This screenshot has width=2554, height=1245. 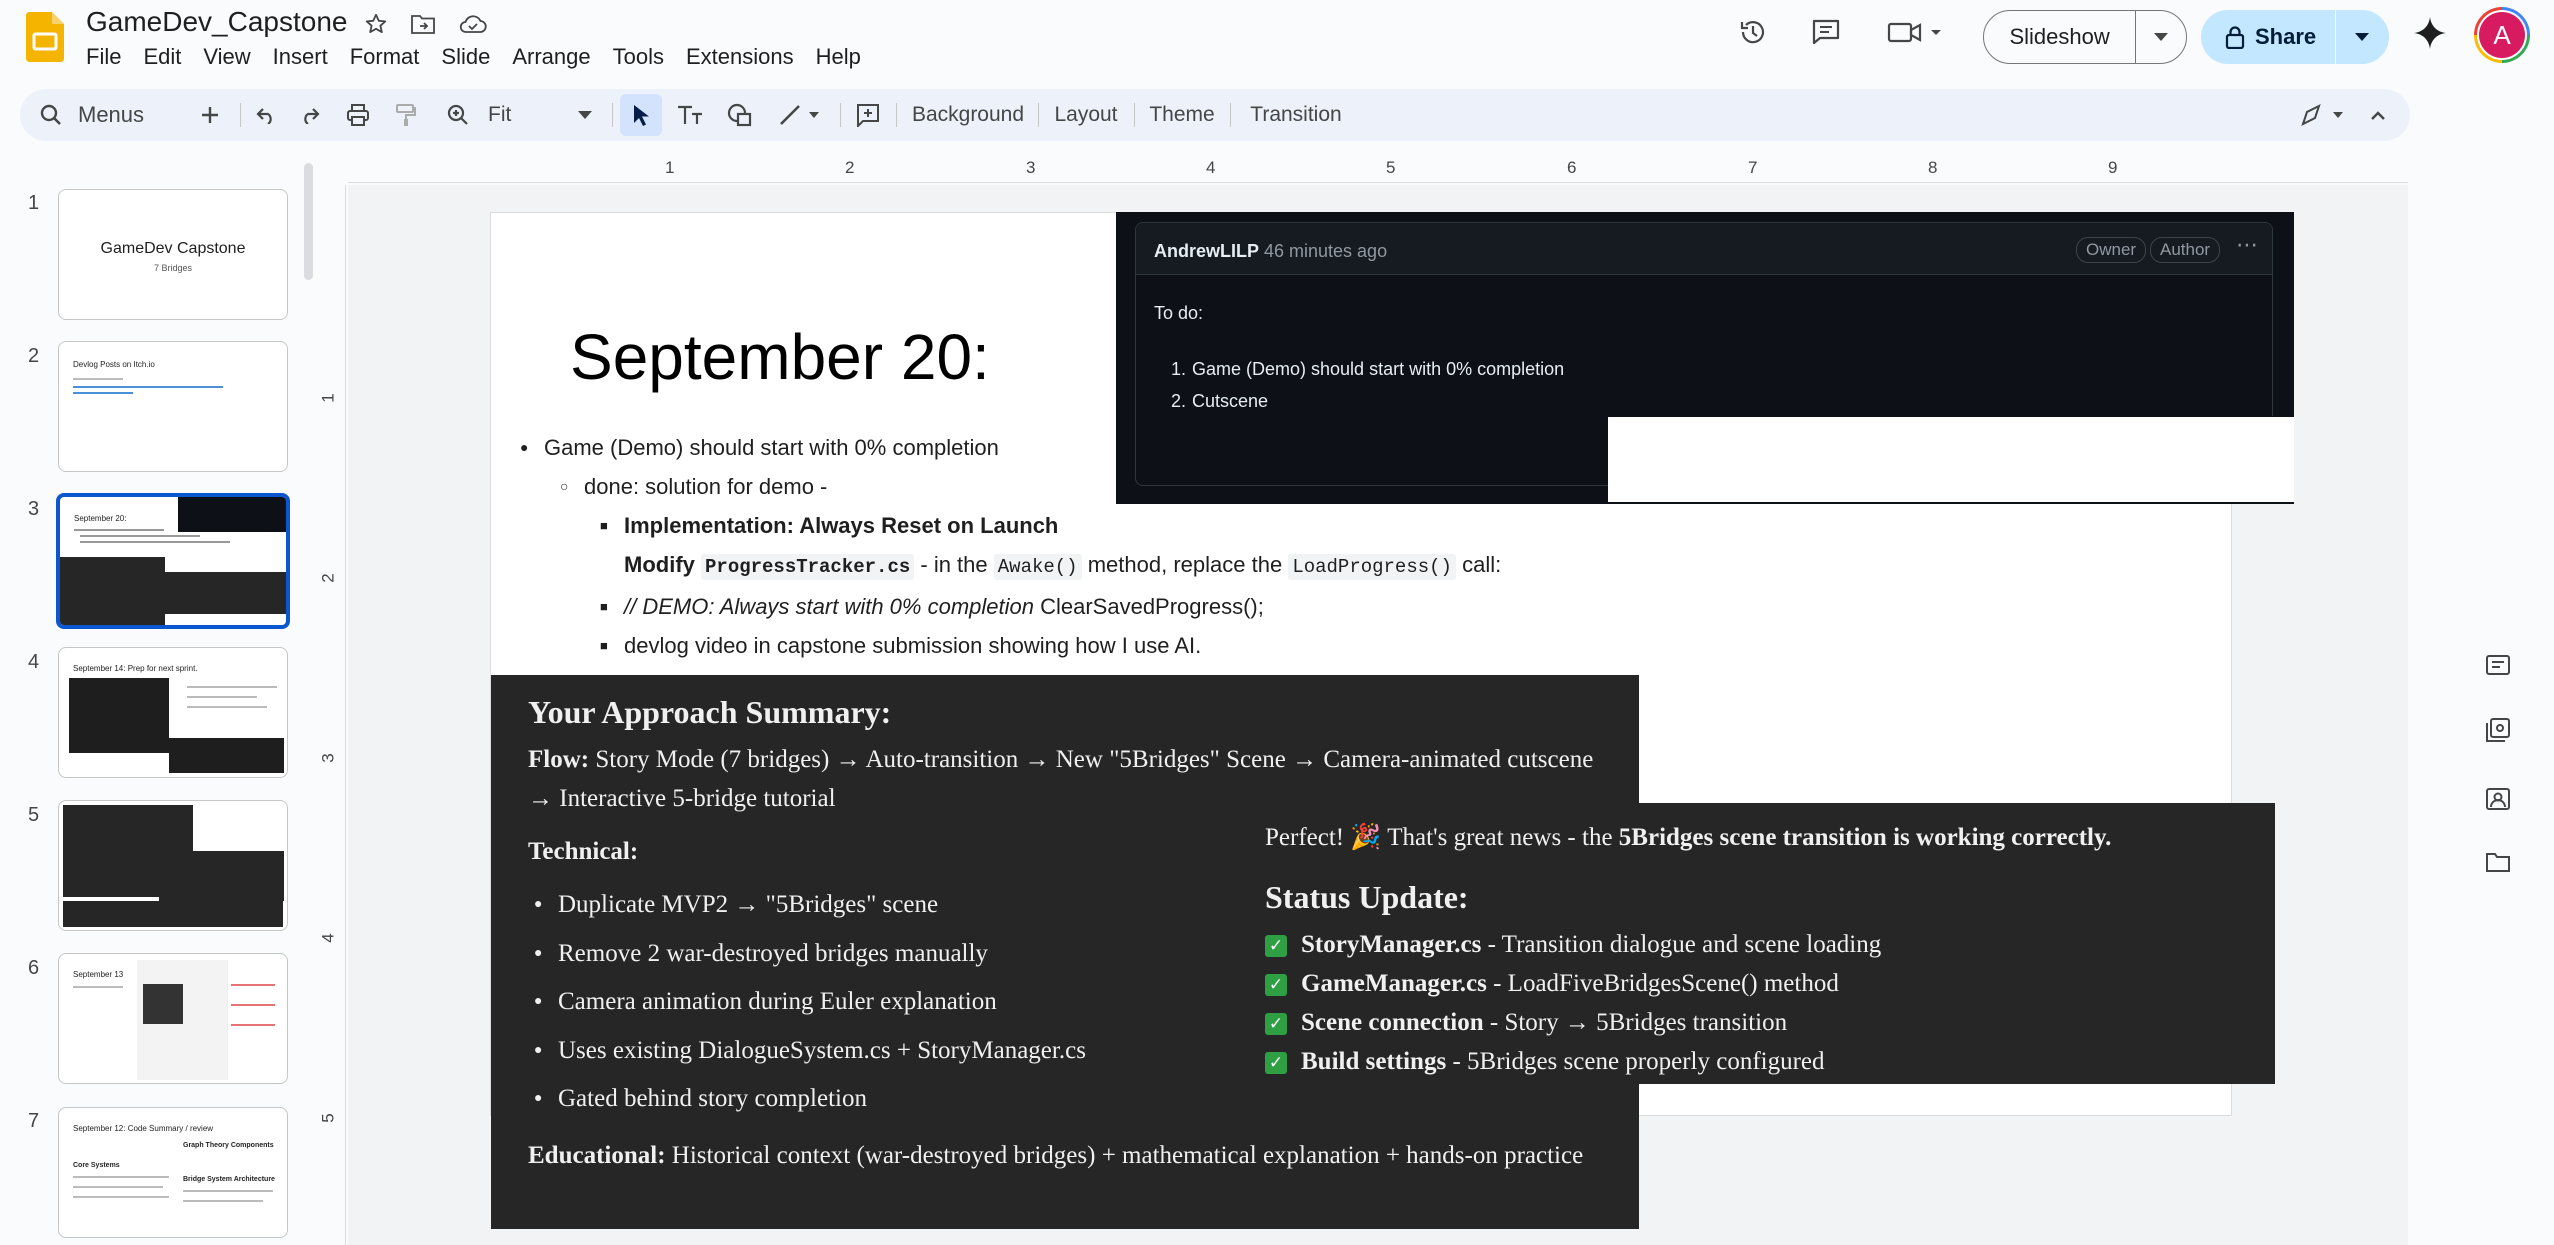 I want to click on slide-number: 1, so click(x=34, y=203).